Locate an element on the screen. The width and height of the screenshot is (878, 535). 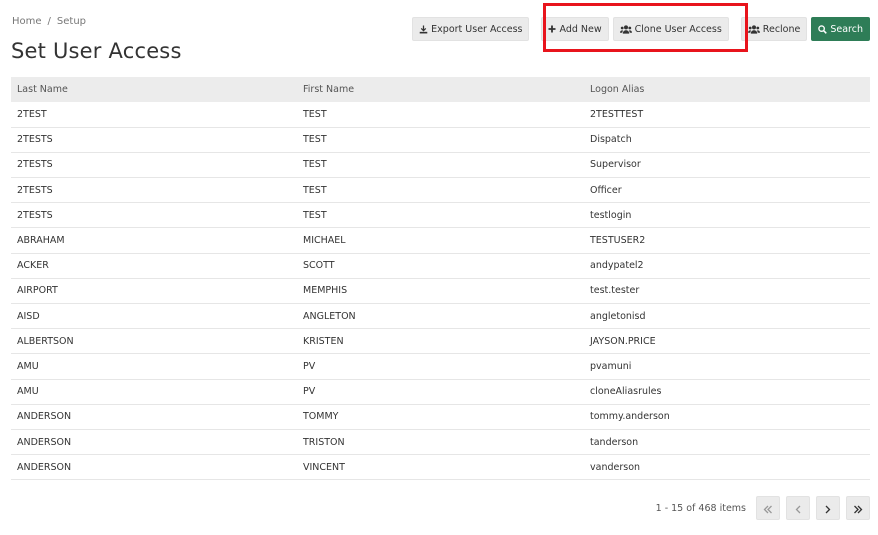
table-row: AISD ANGLETON angletonisd is located at coordinates (440, 316).